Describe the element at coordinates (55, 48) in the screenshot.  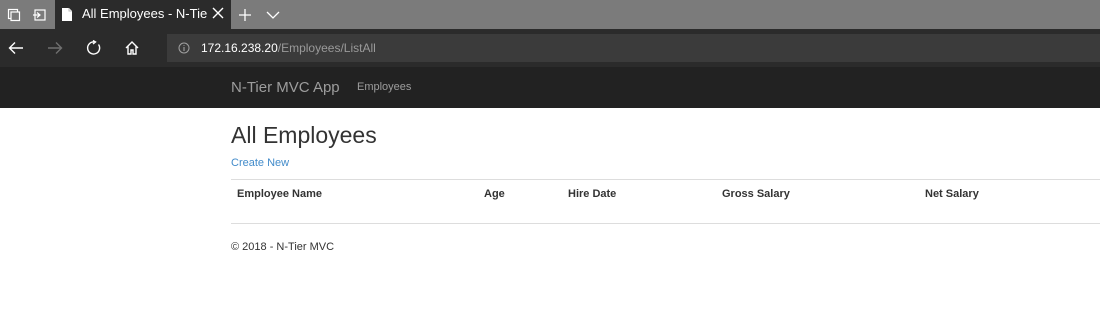
I see `forward-arrow-icon` at that location.